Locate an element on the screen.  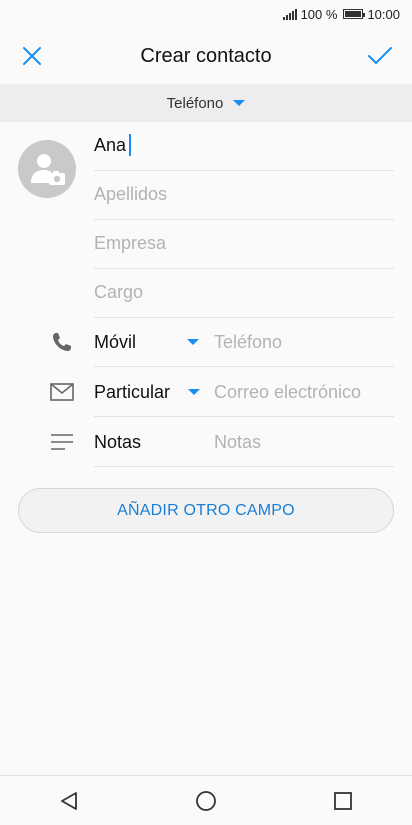
back-icon is located at coordinates (68, 800).